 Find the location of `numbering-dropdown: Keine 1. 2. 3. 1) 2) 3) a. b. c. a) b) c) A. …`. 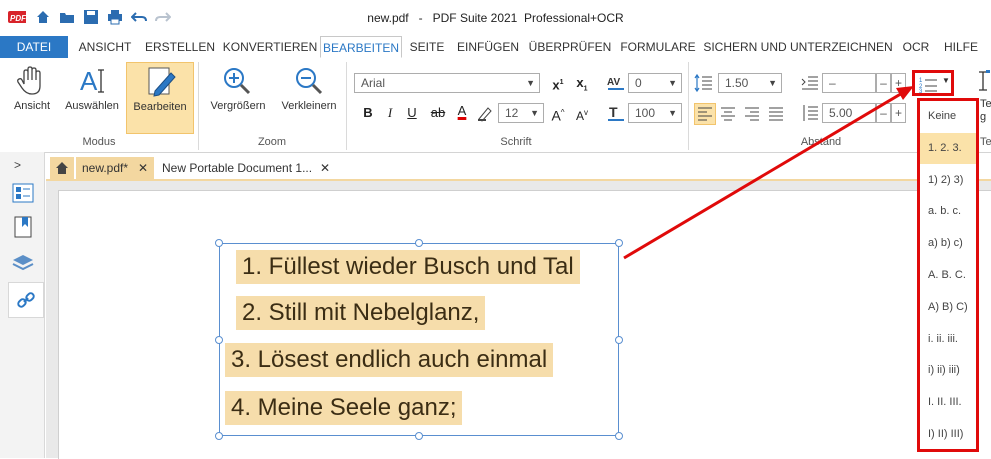

numbering-dropdown: Keine 1. 2. 3. 1) 2) 3) a. b. c. a) b) c) A. … is located at coordinates (948, 275).